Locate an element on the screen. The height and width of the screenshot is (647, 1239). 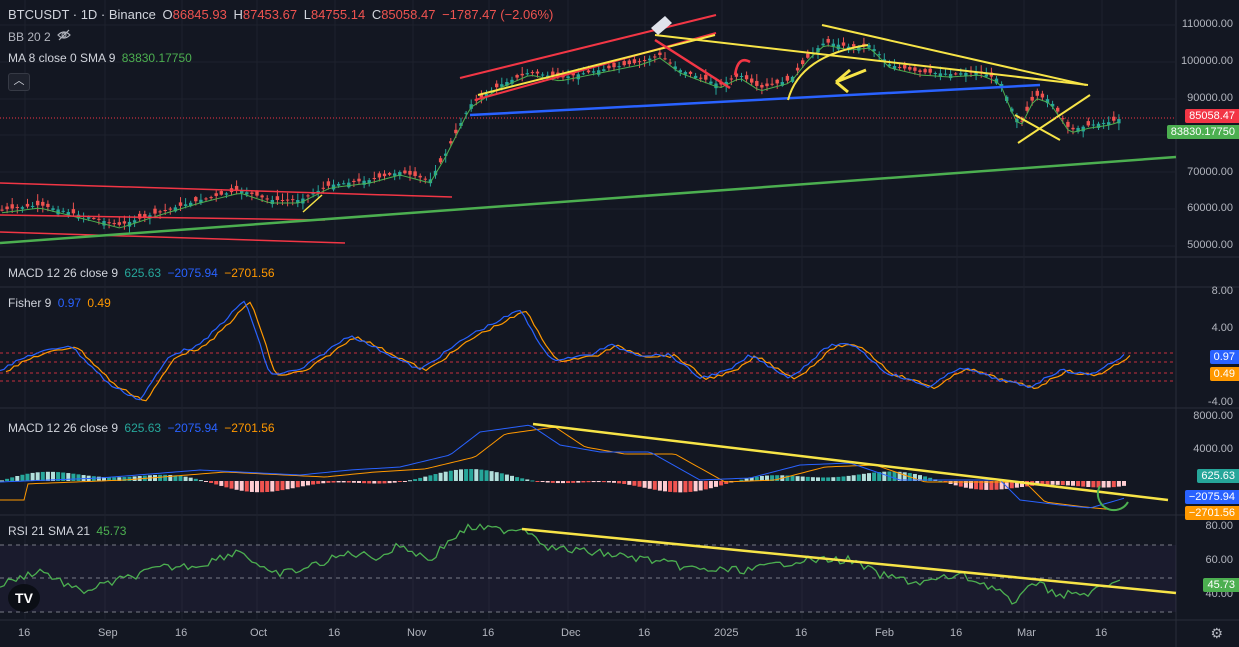
fisher-v1: 0.97 is located at coordinates (69, 303).